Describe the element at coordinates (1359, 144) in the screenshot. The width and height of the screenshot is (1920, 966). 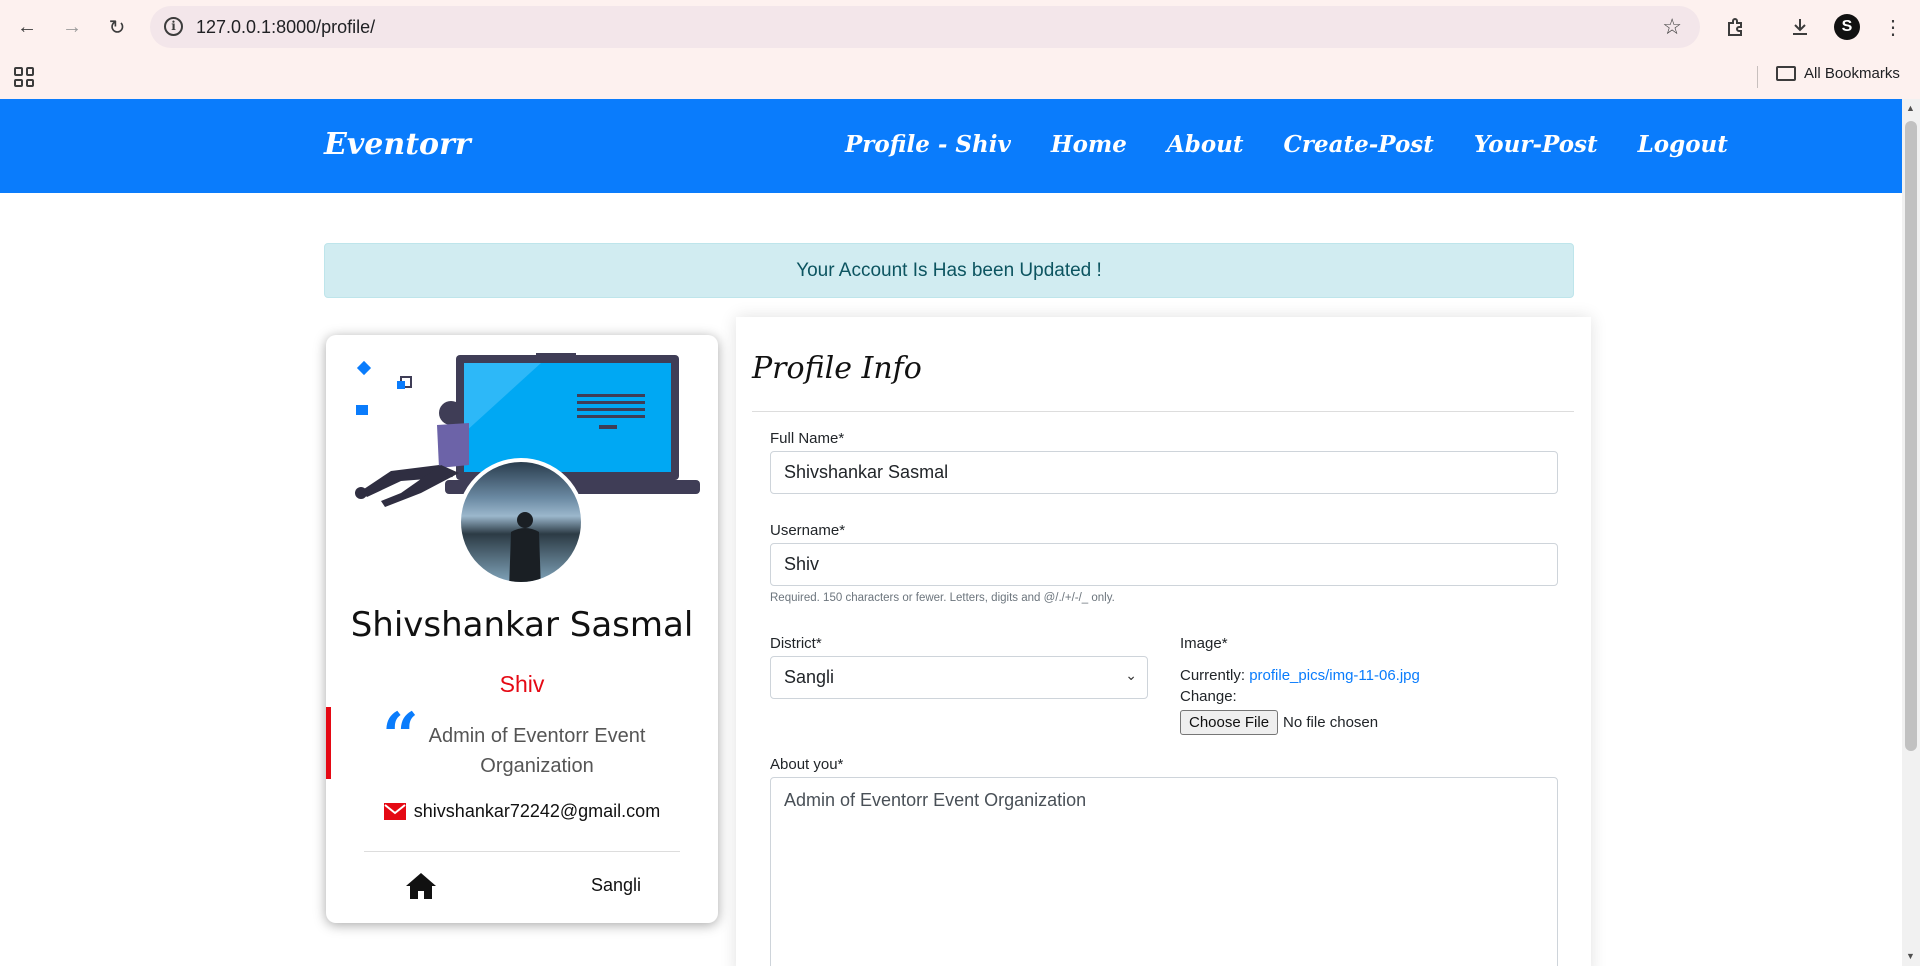
I see `nav-link-create-post: Create-Post` at that location.